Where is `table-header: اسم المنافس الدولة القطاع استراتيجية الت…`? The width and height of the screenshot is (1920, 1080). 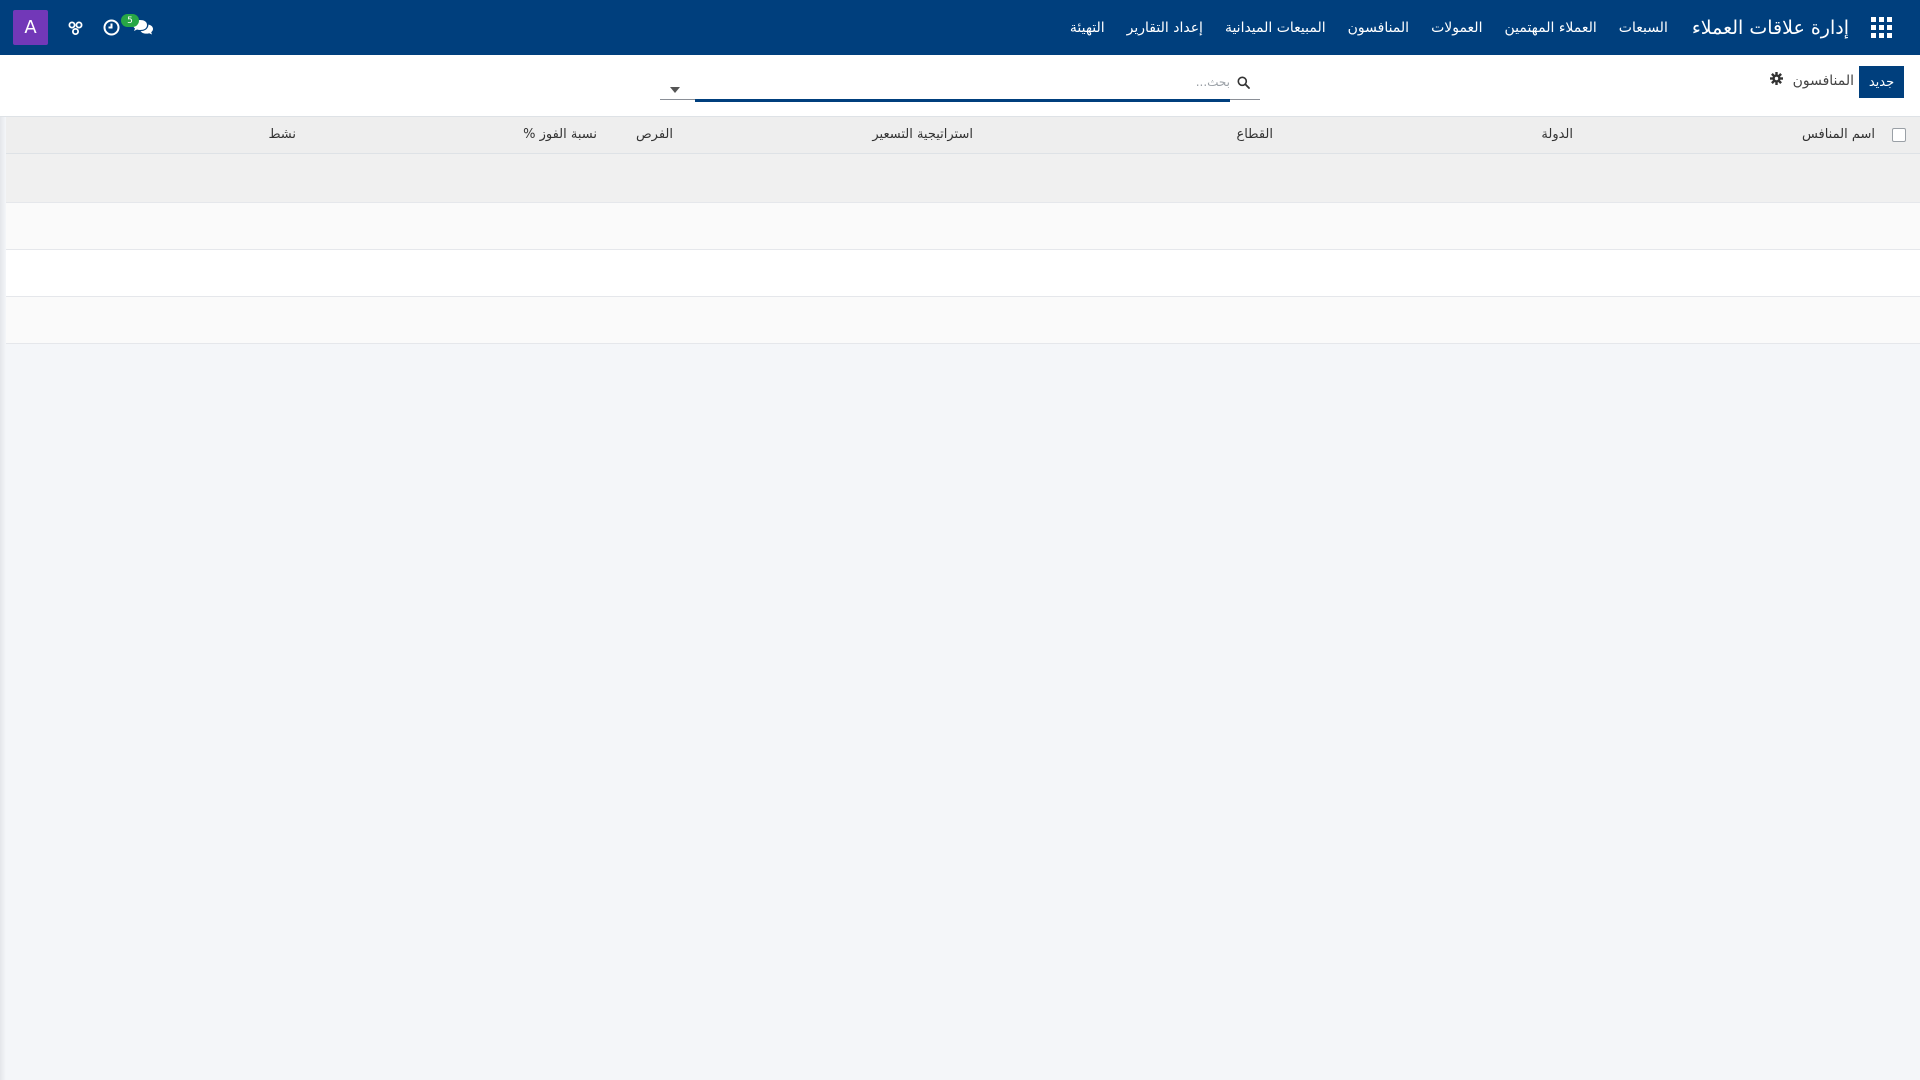
table-header: اسم المنافس الدولة القطاع استراتيجية الت… is located at coordinates (960, 135).